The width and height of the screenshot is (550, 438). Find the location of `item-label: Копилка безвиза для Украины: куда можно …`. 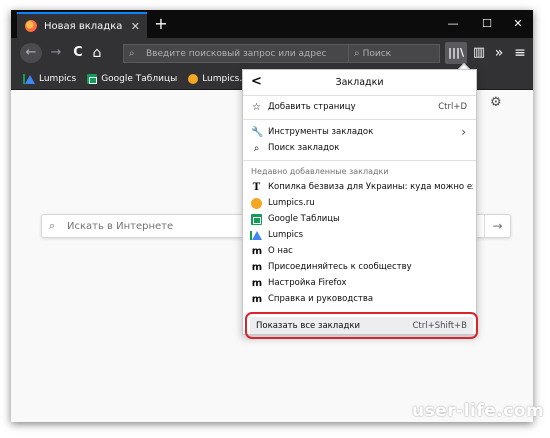

item-label: Копилка безвиза для Украины: куда можно … is located at coordinates (370, 187).